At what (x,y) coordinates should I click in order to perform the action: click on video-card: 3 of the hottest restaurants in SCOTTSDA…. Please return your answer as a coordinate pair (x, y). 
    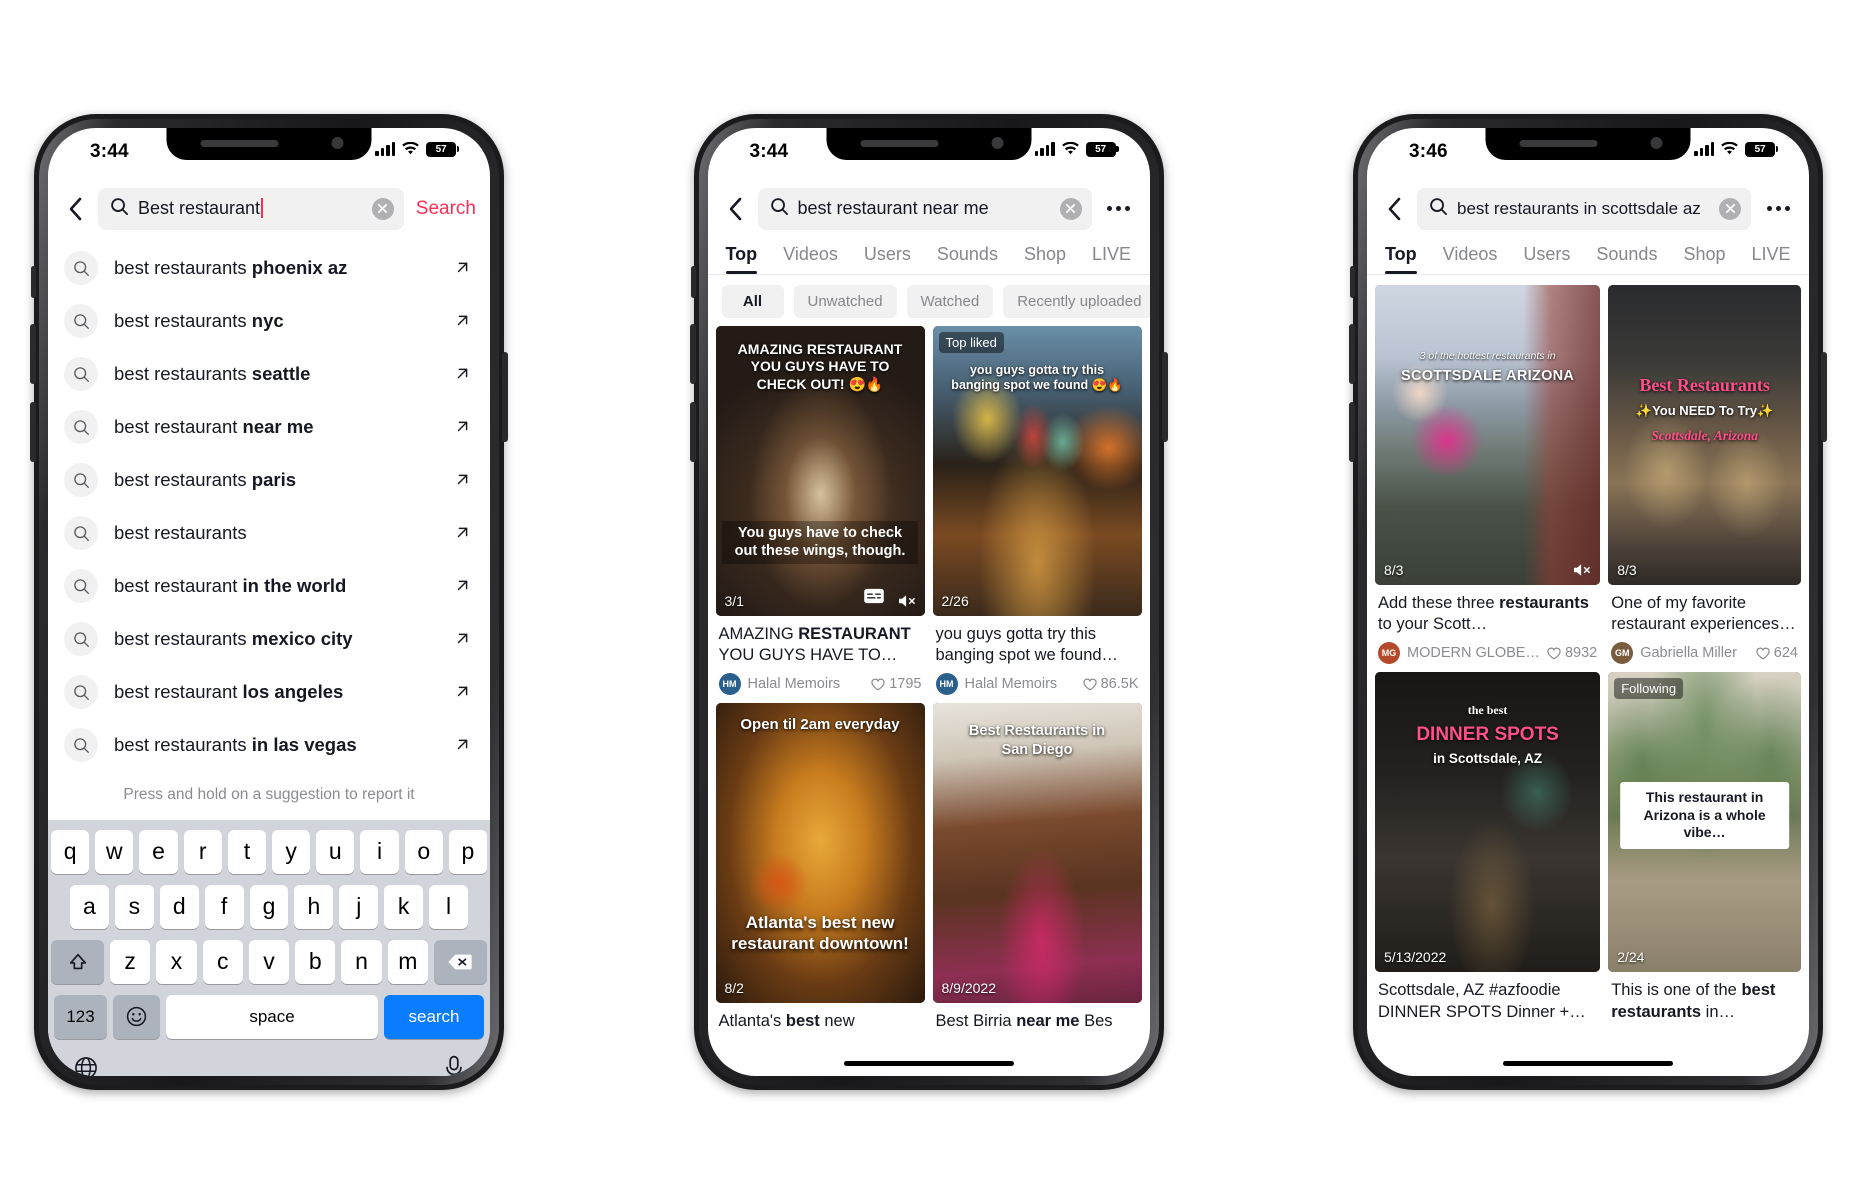
    Looking at the image, I should click on (1488, 474).